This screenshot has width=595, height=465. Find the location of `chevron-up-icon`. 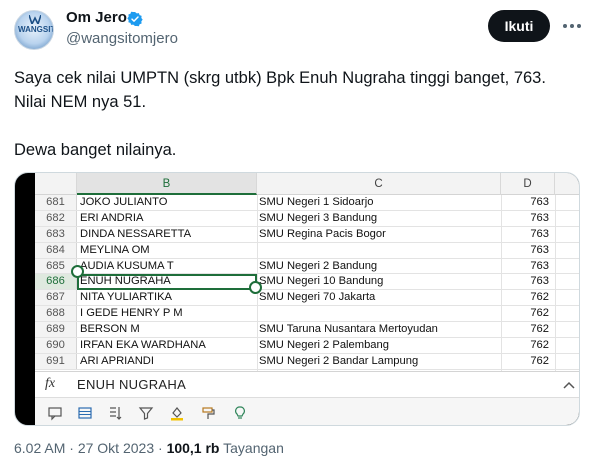

chevron-up-icon is located at coordinates (569, 385).